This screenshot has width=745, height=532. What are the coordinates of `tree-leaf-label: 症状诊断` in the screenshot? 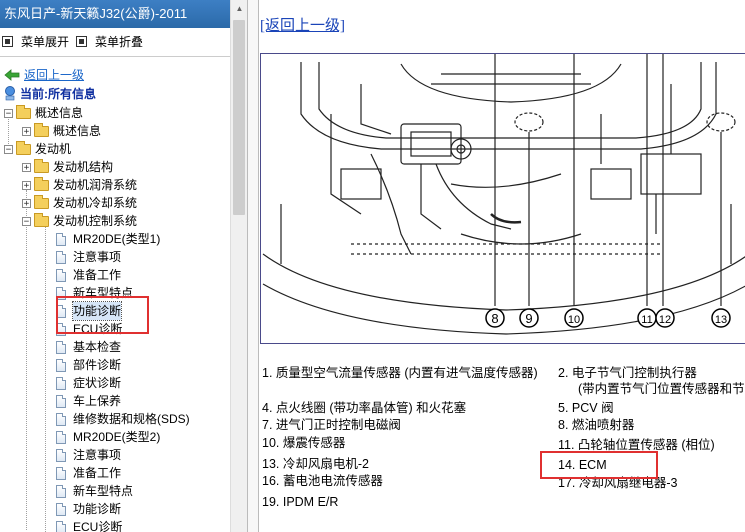 It's located at (97, 383).